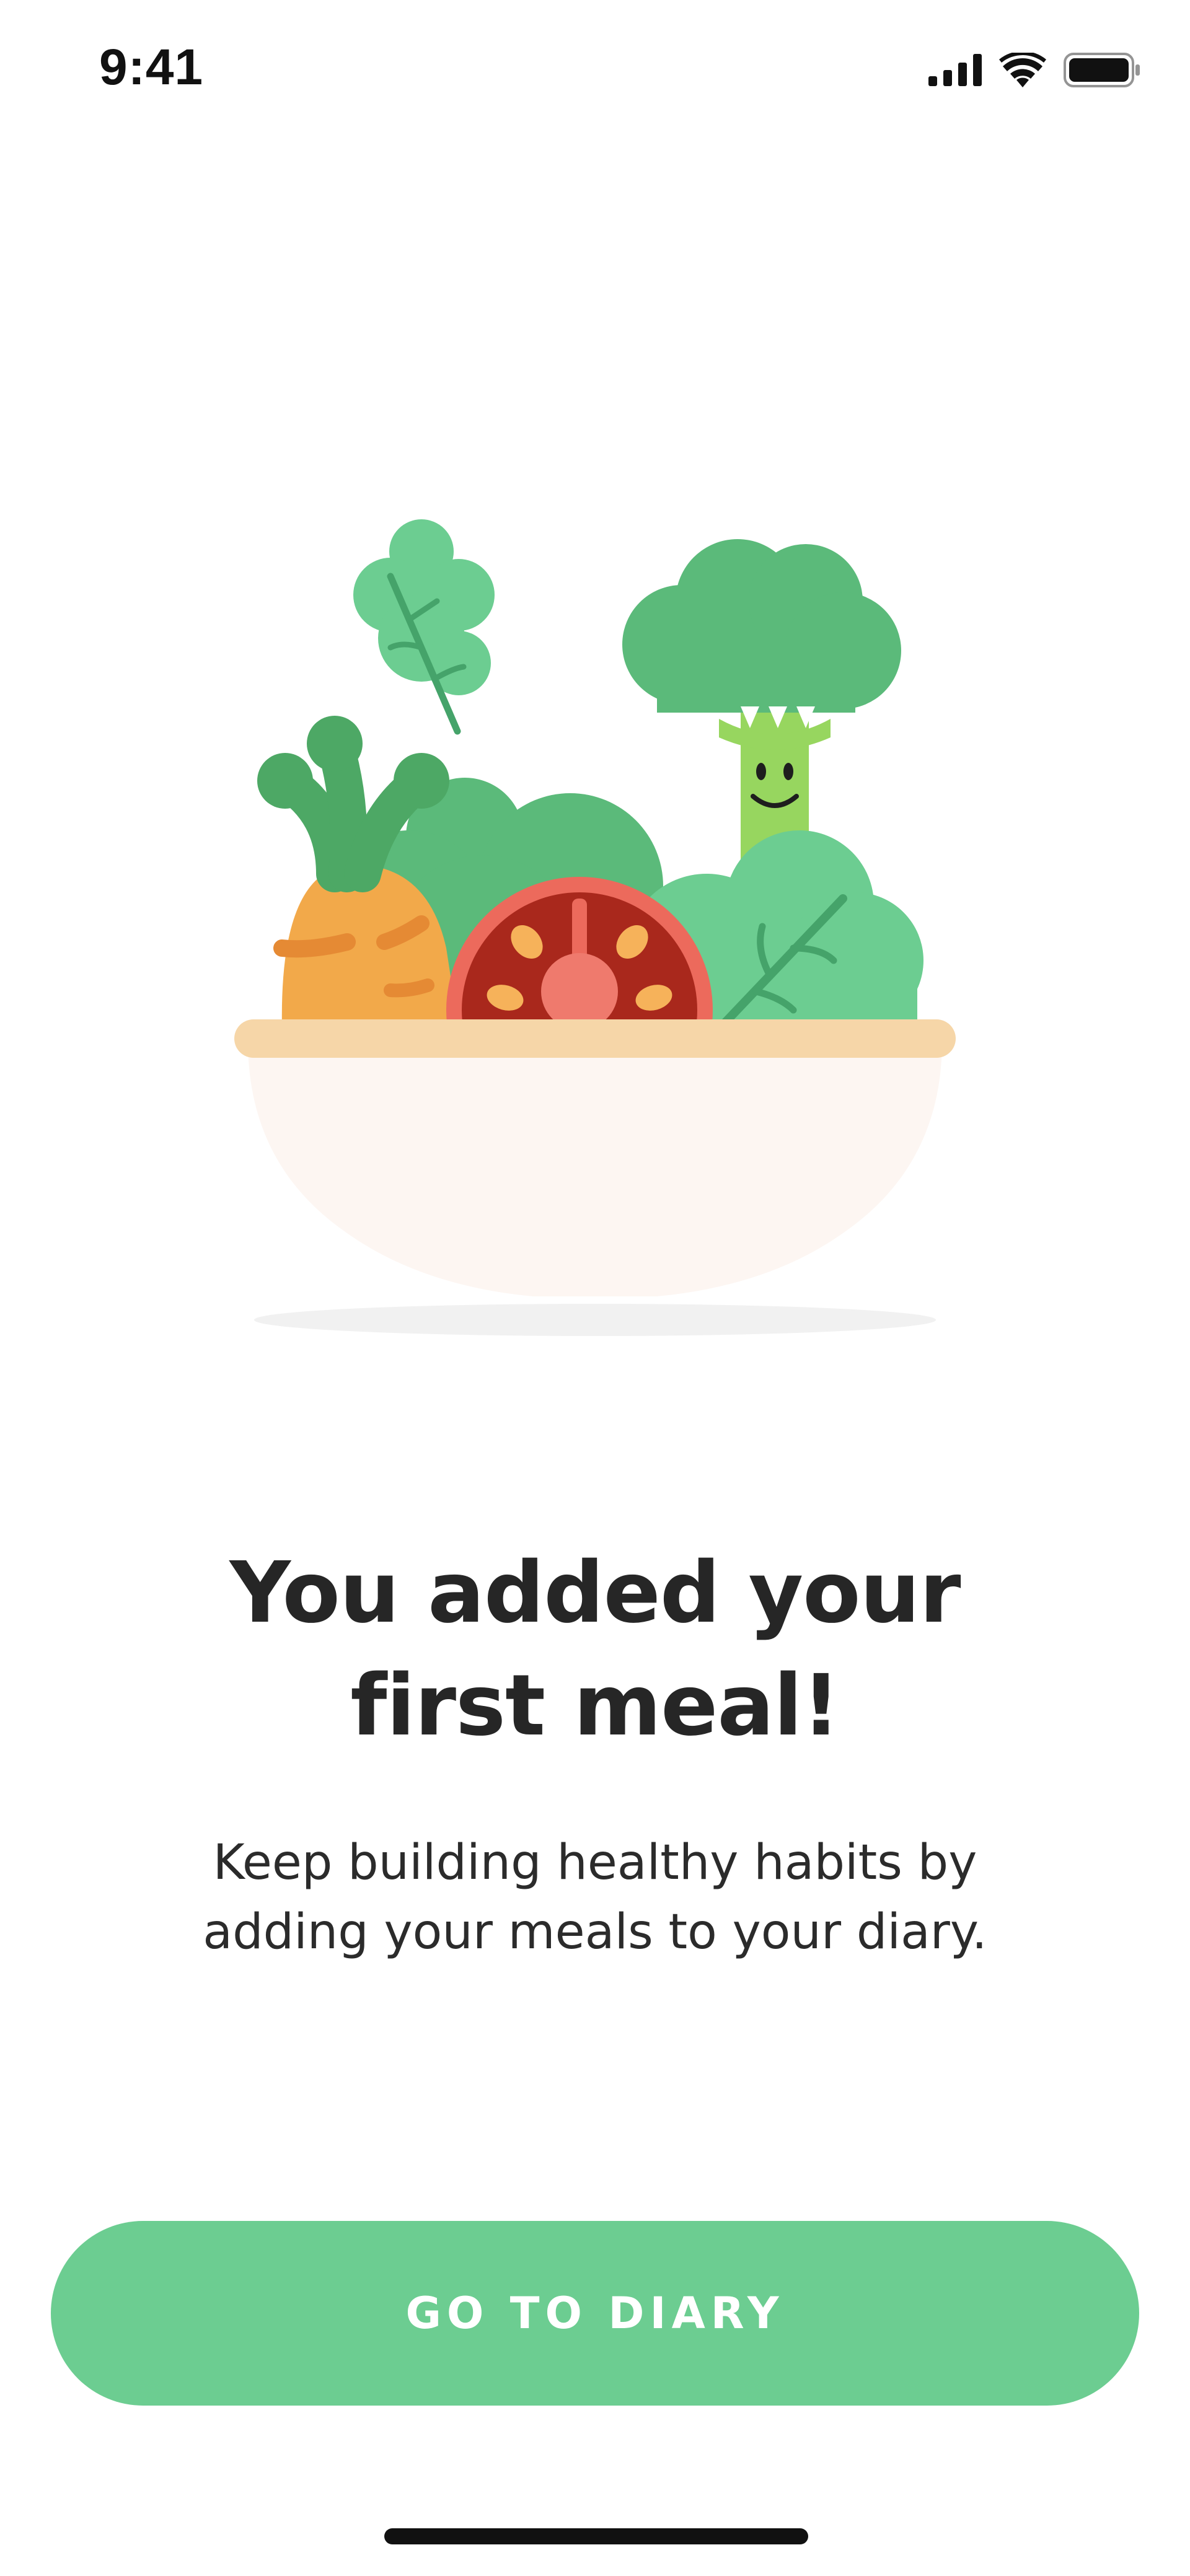  What do you see at coordinates (151, 67) in the screenshot?
I see `status-time: 9:41` at bounding box center [151, 67].